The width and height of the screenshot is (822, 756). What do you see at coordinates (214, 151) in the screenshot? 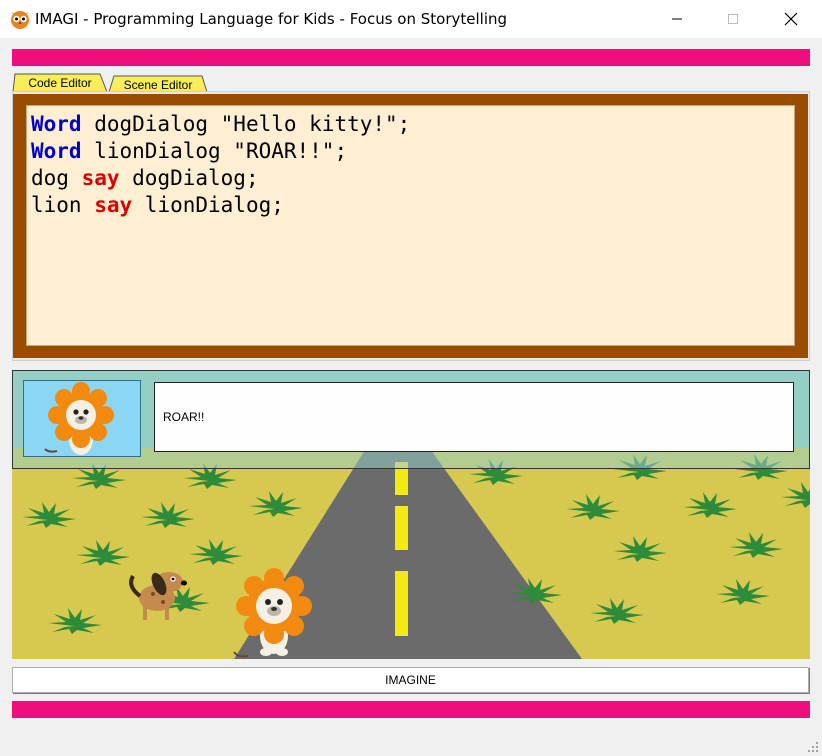
I see `code-text: lionDialog "ROAR!!";` at bounding box center [214, 151].